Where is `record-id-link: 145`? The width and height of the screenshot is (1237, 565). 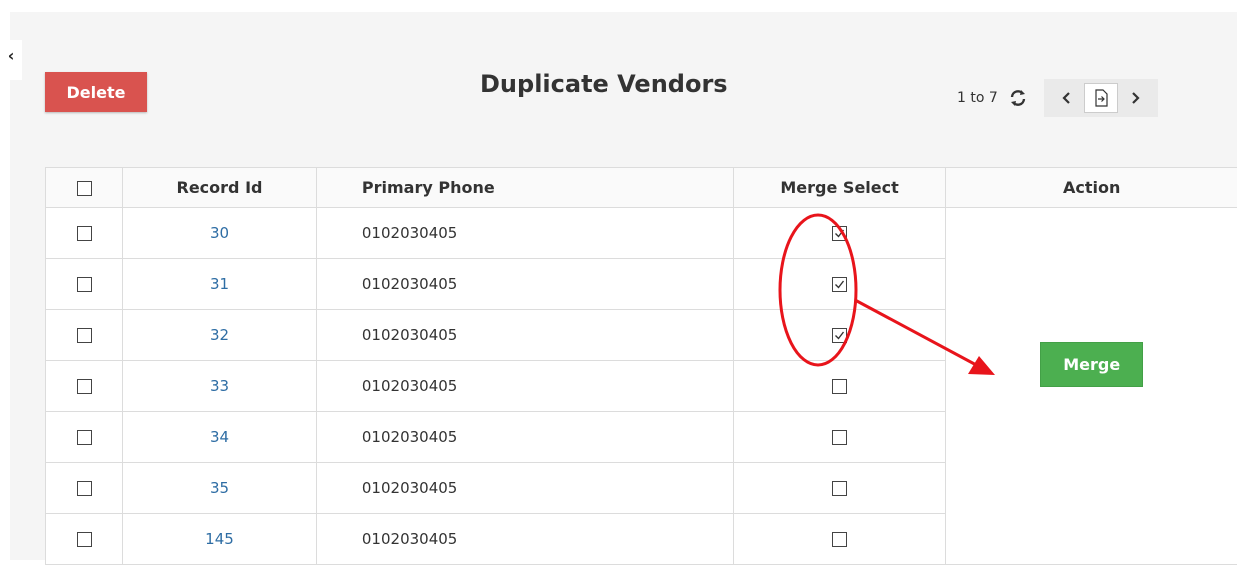
record-id-link: 145 is located at coordinates (219, 539).